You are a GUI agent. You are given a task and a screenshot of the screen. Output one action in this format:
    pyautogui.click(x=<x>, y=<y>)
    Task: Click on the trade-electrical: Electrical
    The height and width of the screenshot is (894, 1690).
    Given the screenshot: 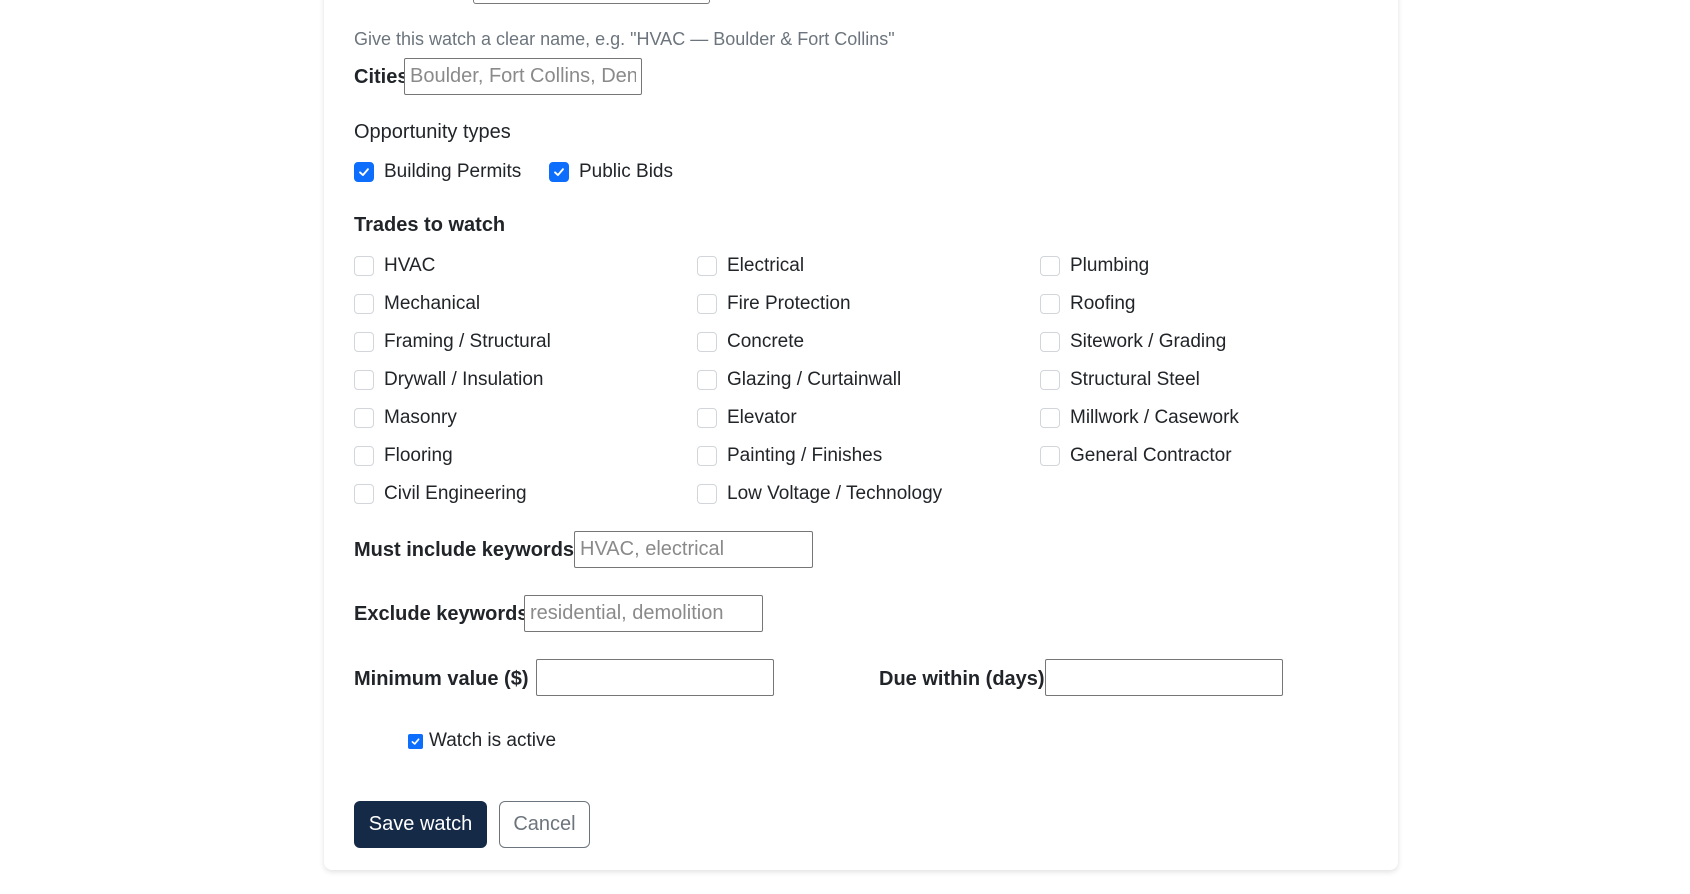 What is the action you would take?
    pyautogui.click(x=750, y=266)
    